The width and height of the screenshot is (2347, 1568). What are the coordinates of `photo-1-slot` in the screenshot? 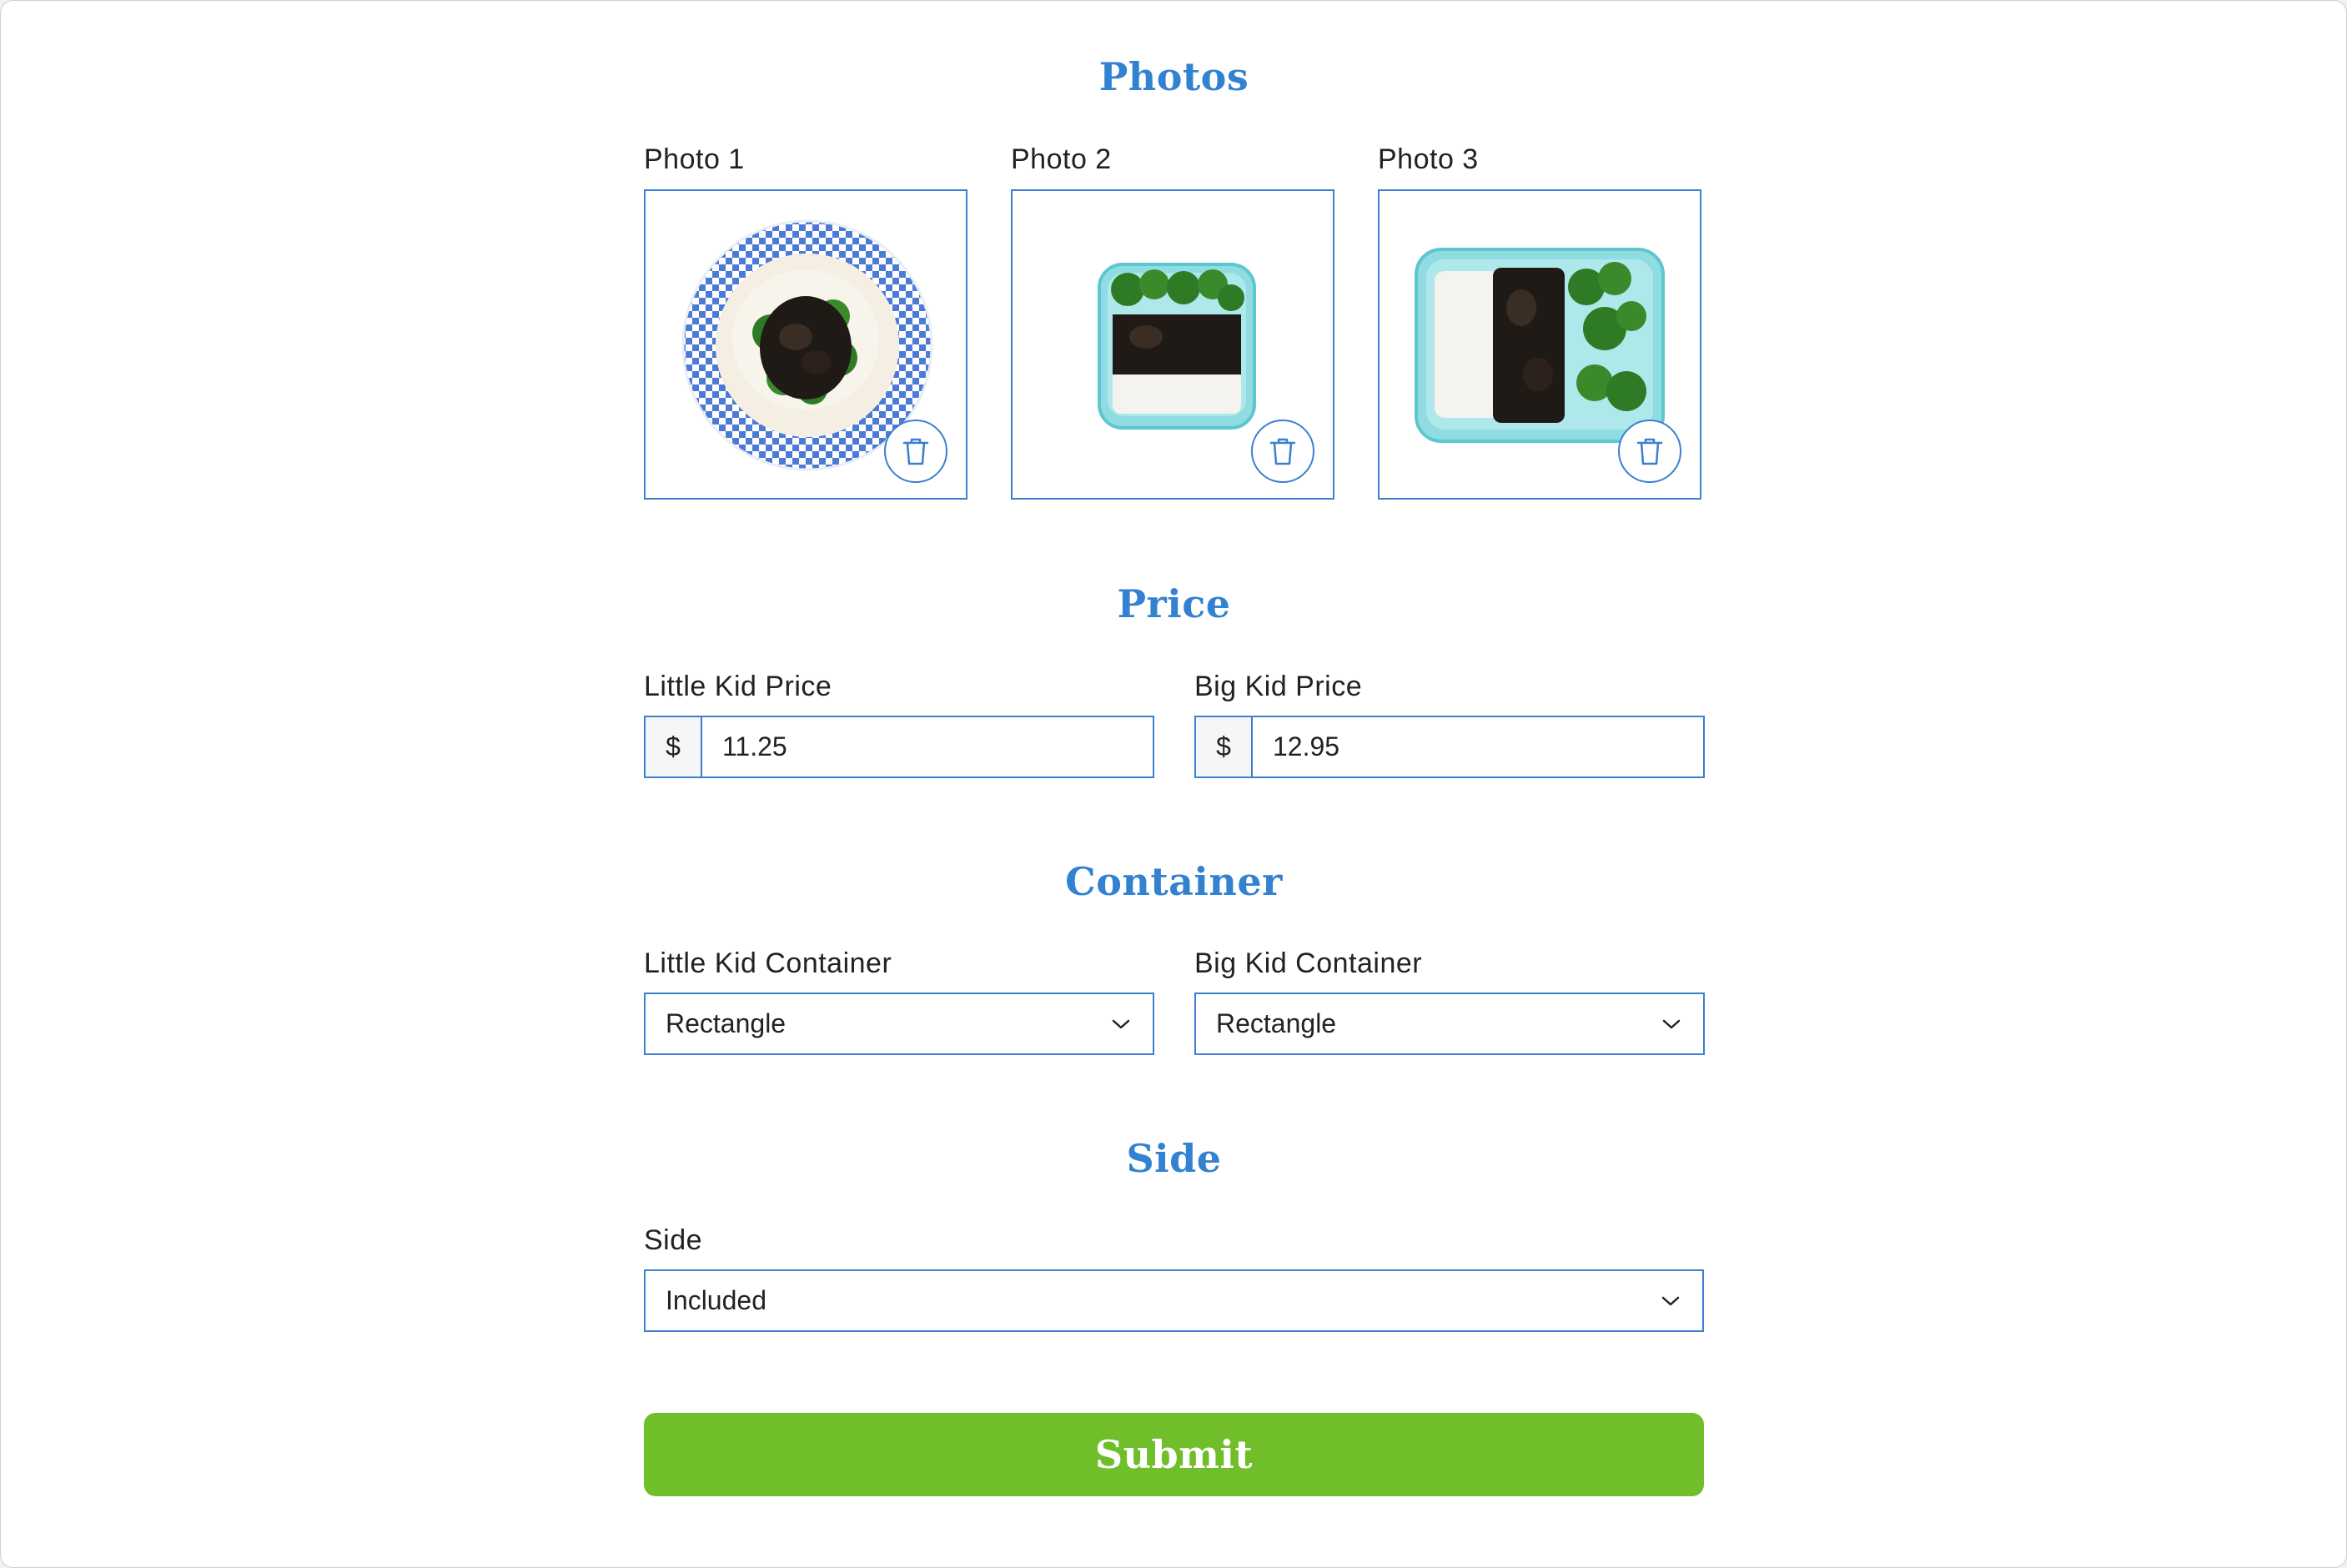 It's located at (805, 344).